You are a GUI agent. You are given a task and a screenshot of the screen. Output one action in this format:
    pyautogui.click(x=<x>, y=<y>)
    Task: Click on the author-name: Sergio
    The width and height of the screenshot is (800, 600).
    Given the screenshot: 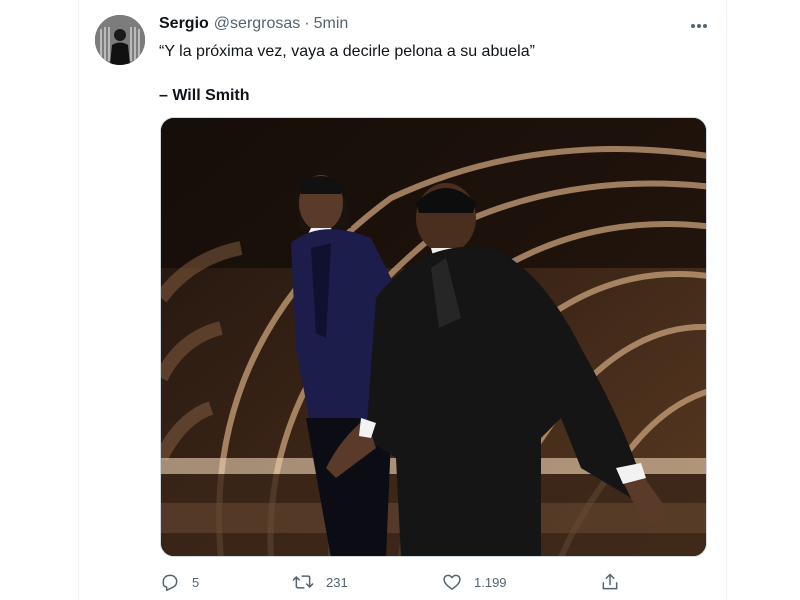 What is the action you would take?
    pyautogui.click(x=184, y=24)
    